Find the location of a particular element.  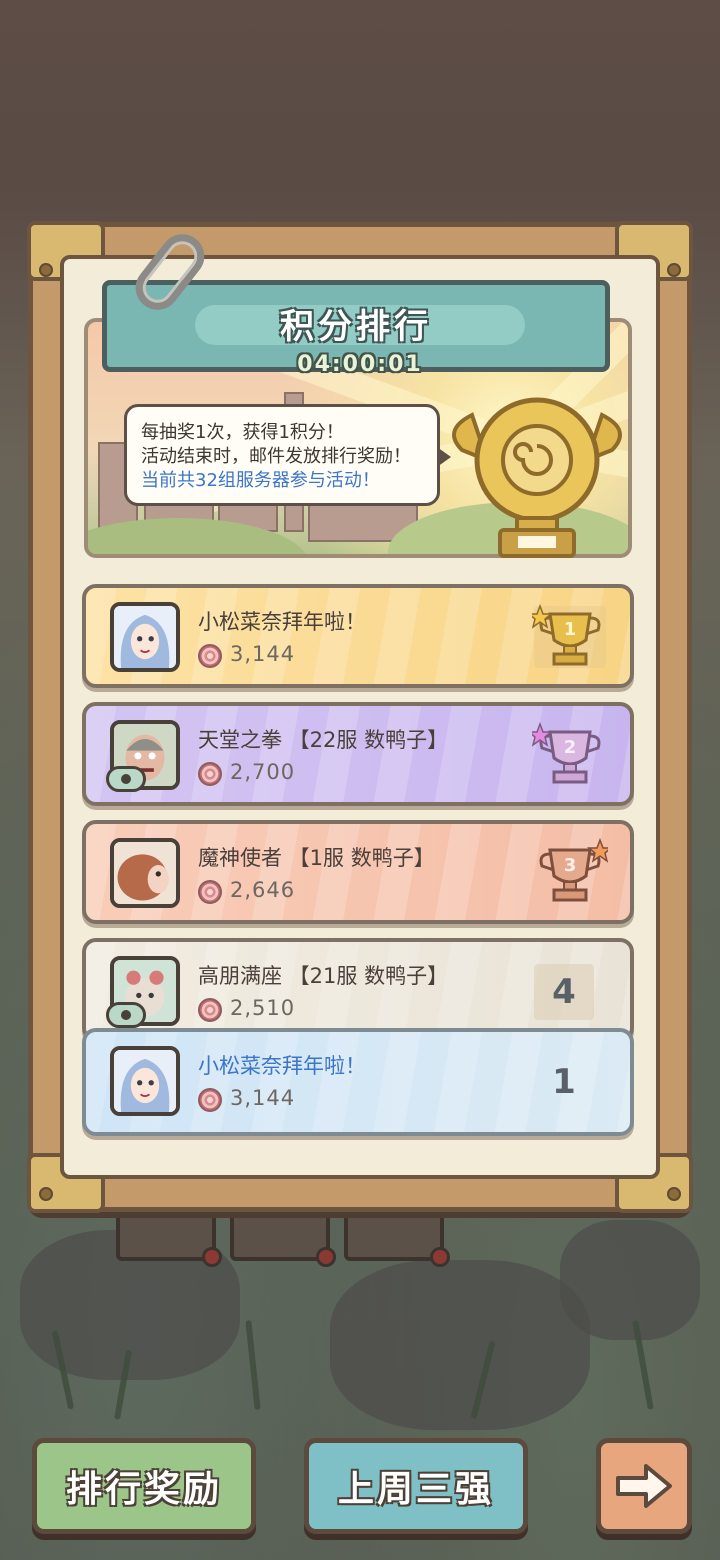

player-name: 高朋满座 【21服 数鸭子】 is located at coordinates (323, 976).